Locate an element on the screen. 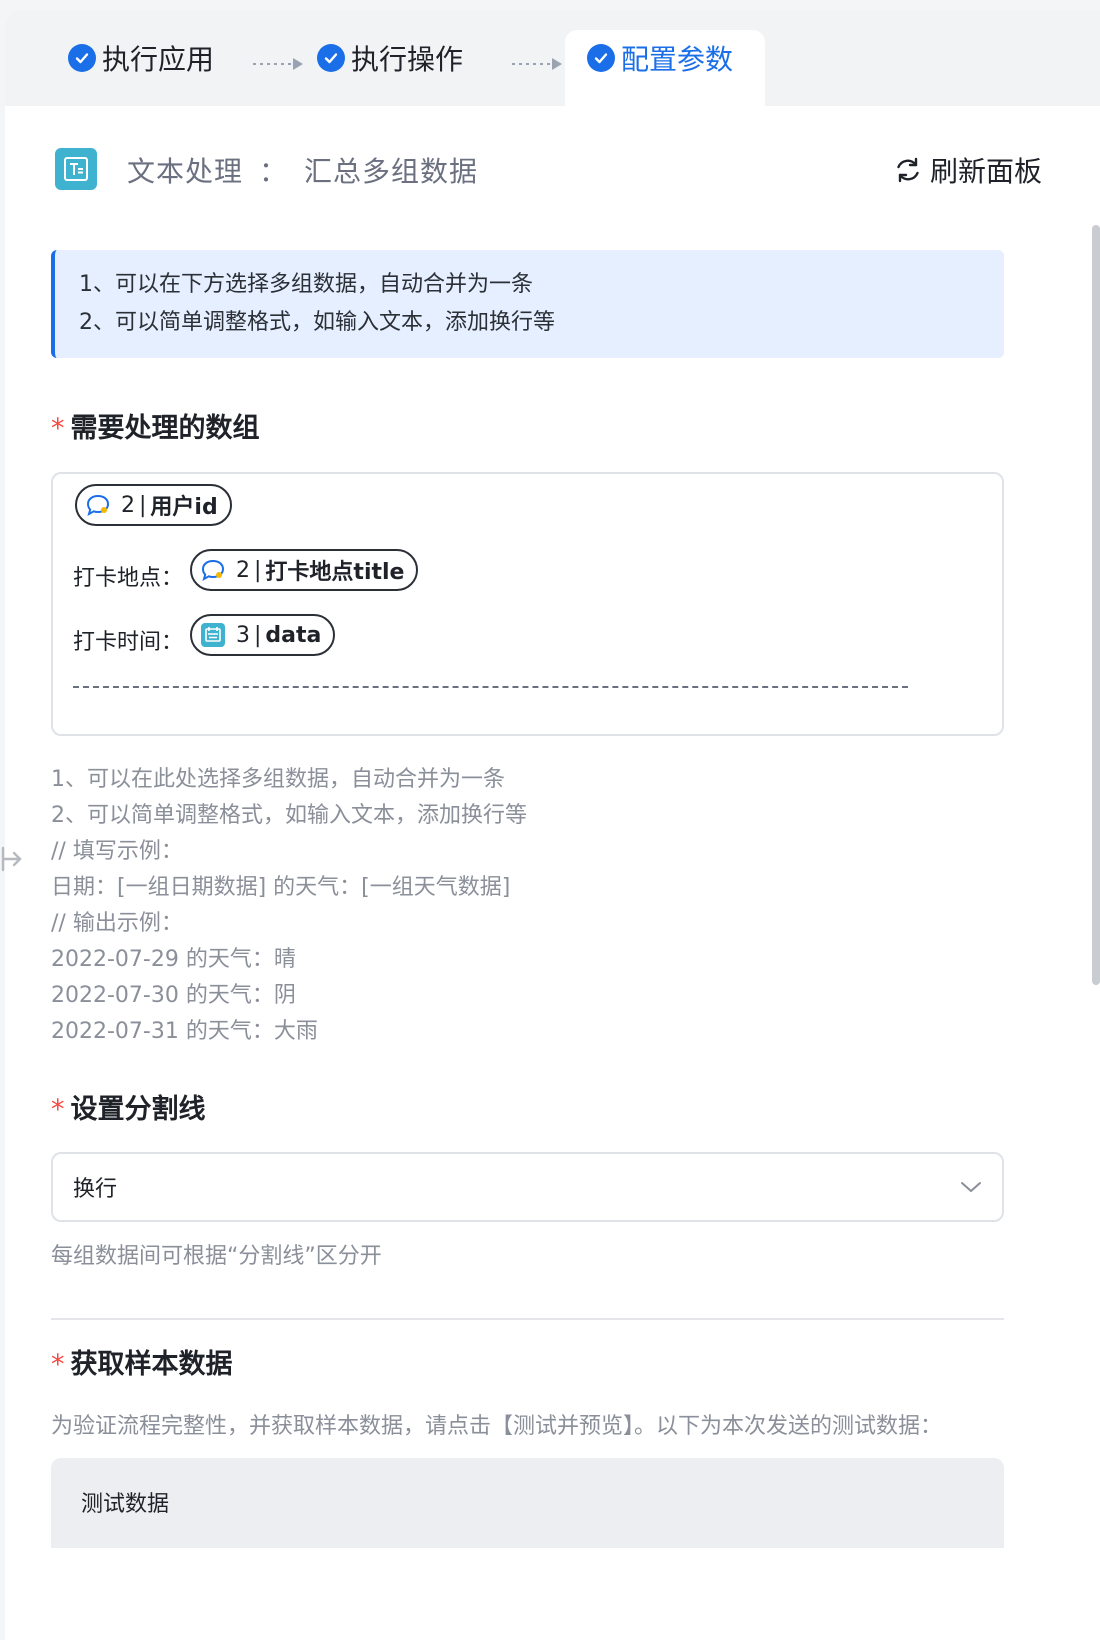 The image size is (1100, 1640). chip-name: 用户id is located at coordinates (184, 507).